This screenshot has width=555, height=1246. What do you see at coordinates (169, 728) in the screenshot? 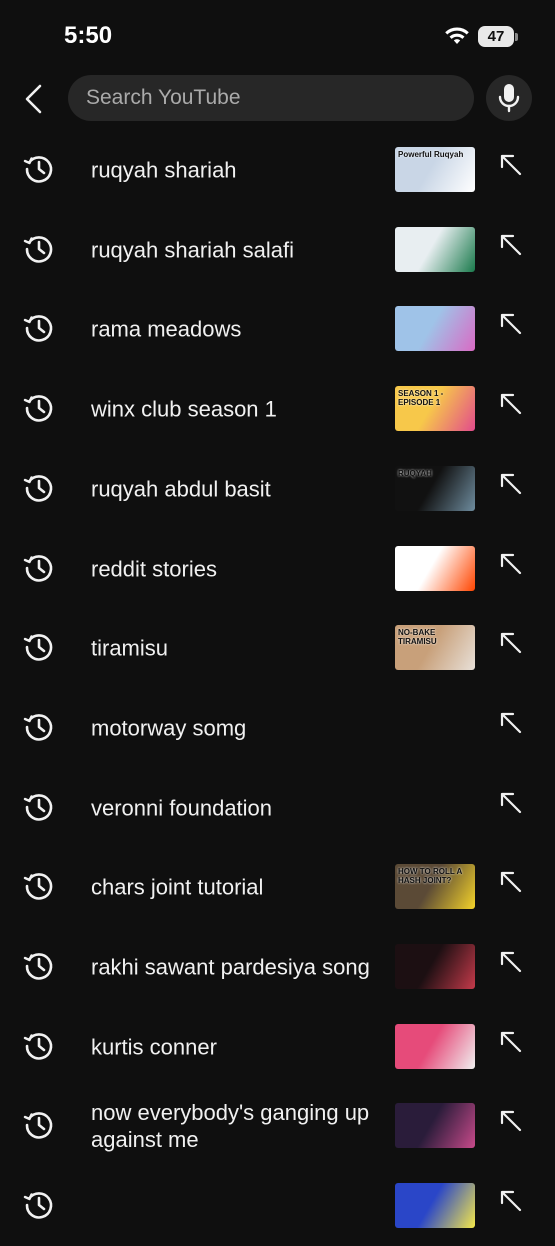
I see `suggestion-label: motorway somg` at bounding box center [169, 728].